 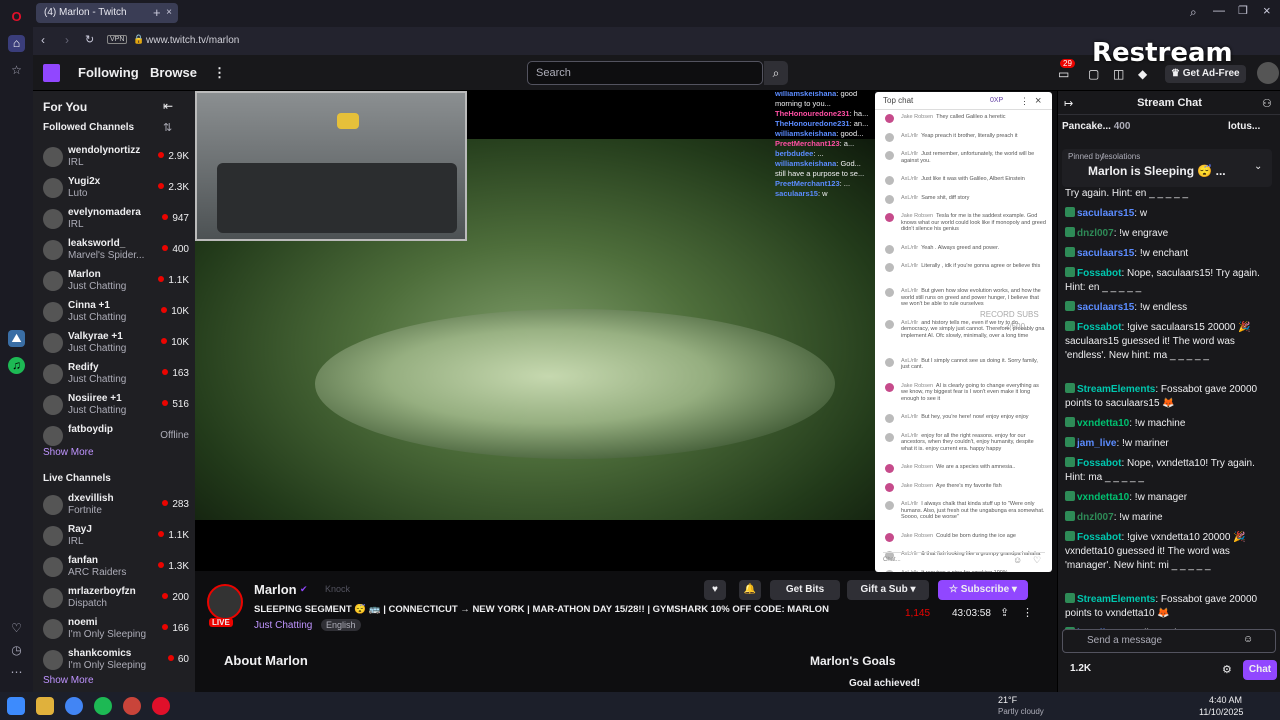 I want to click on lock-icon: 🔒, so click(x=138, y=39).